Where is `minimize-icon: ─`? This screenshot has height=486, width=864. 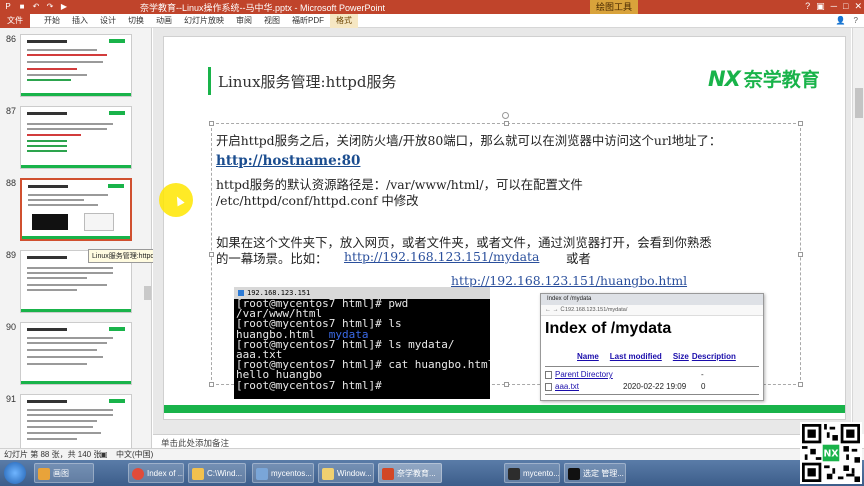 minimize-icon: ─ is located at coordinates (834, 6).